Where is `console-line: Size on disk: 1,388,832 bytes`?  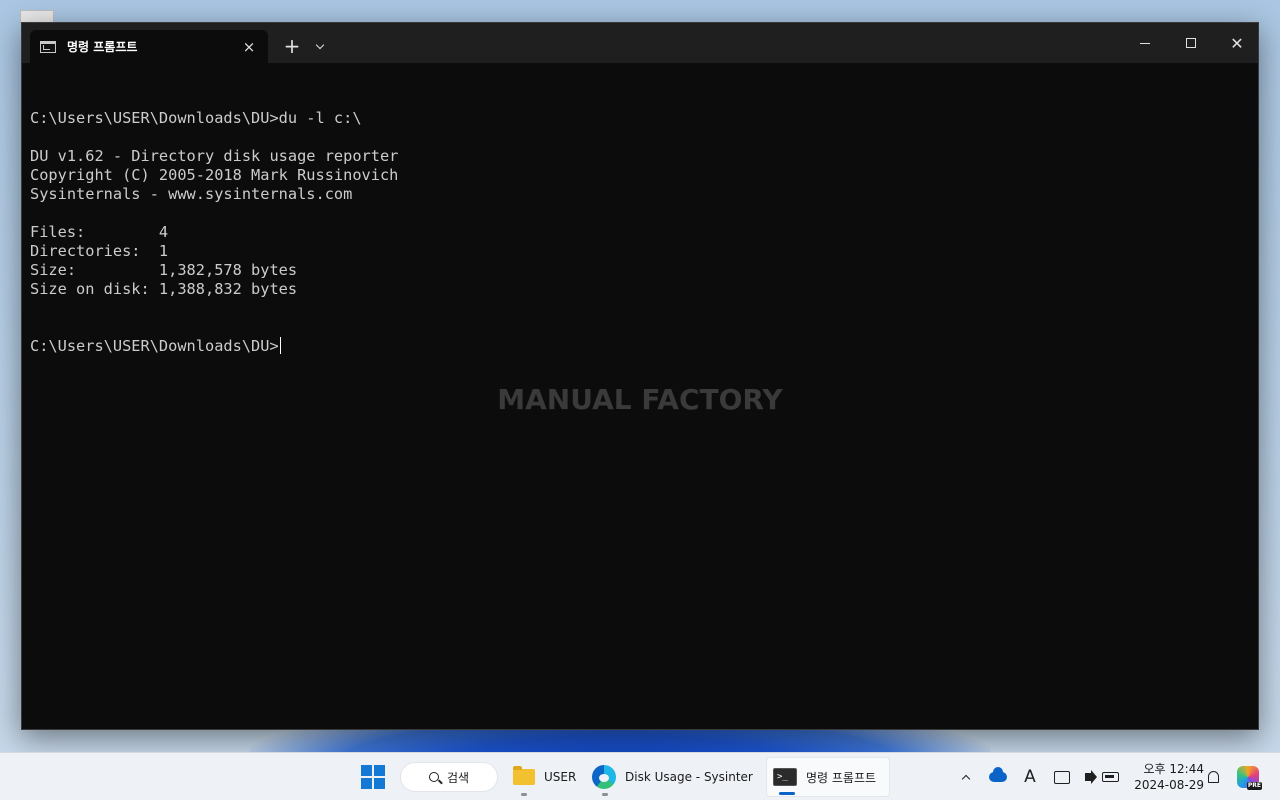 console-line: Size on disk: 1,388,832 bytes is located at coordinates (164, 289).